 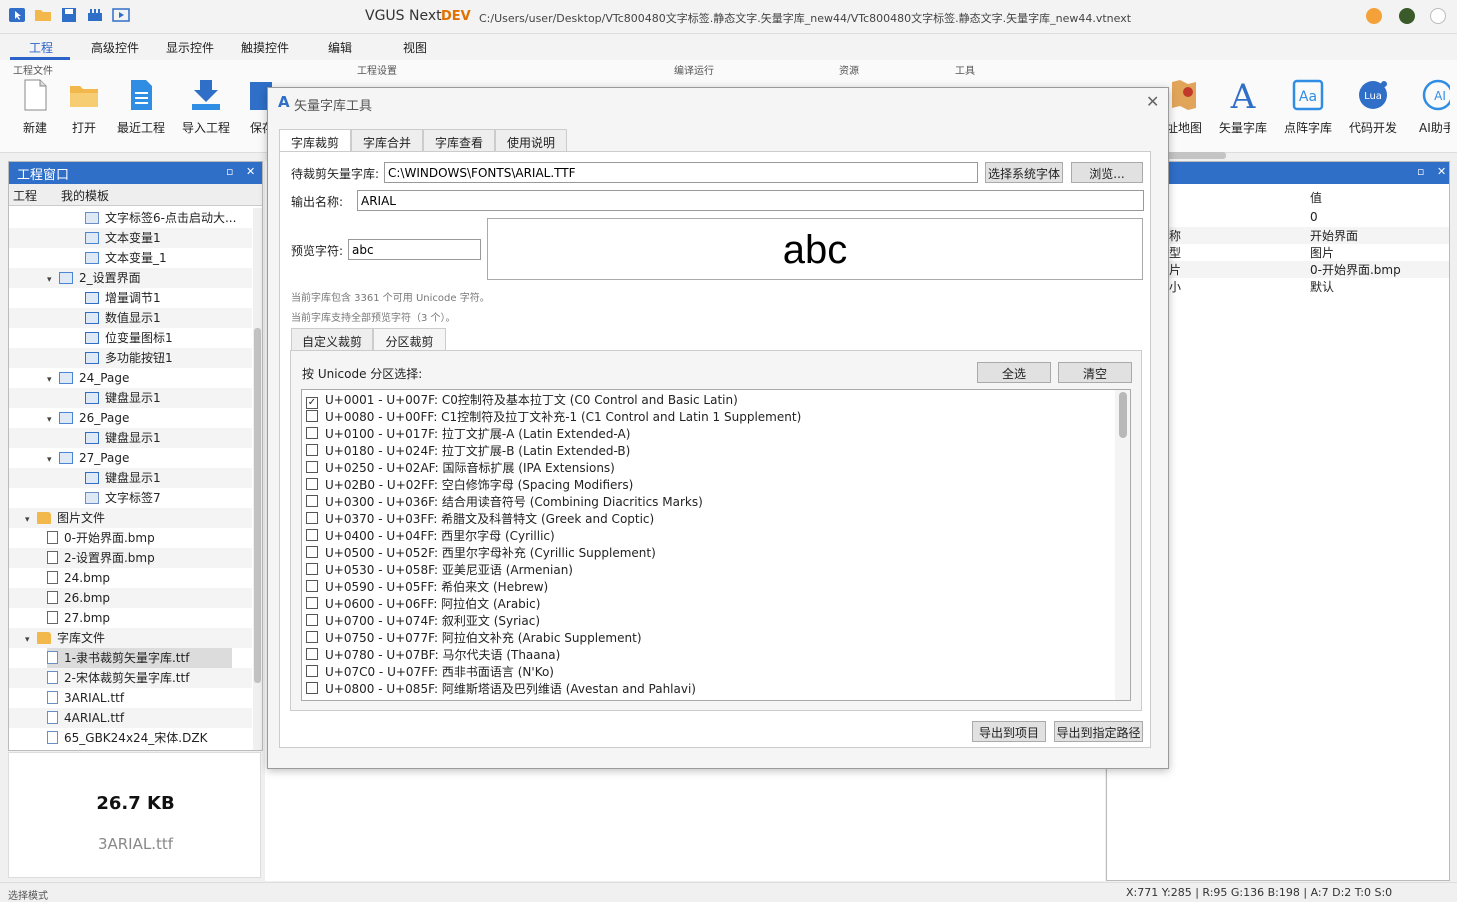 I want to click on tree-node: 文字标签7, so click(x=123, y=498).